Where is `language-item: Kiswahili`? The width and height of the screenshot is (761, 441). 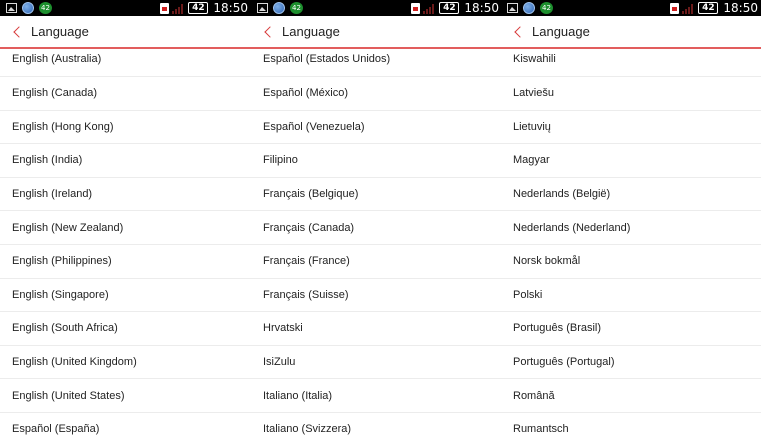
language-item: Kiswahili is located at coordinates (631, 64).